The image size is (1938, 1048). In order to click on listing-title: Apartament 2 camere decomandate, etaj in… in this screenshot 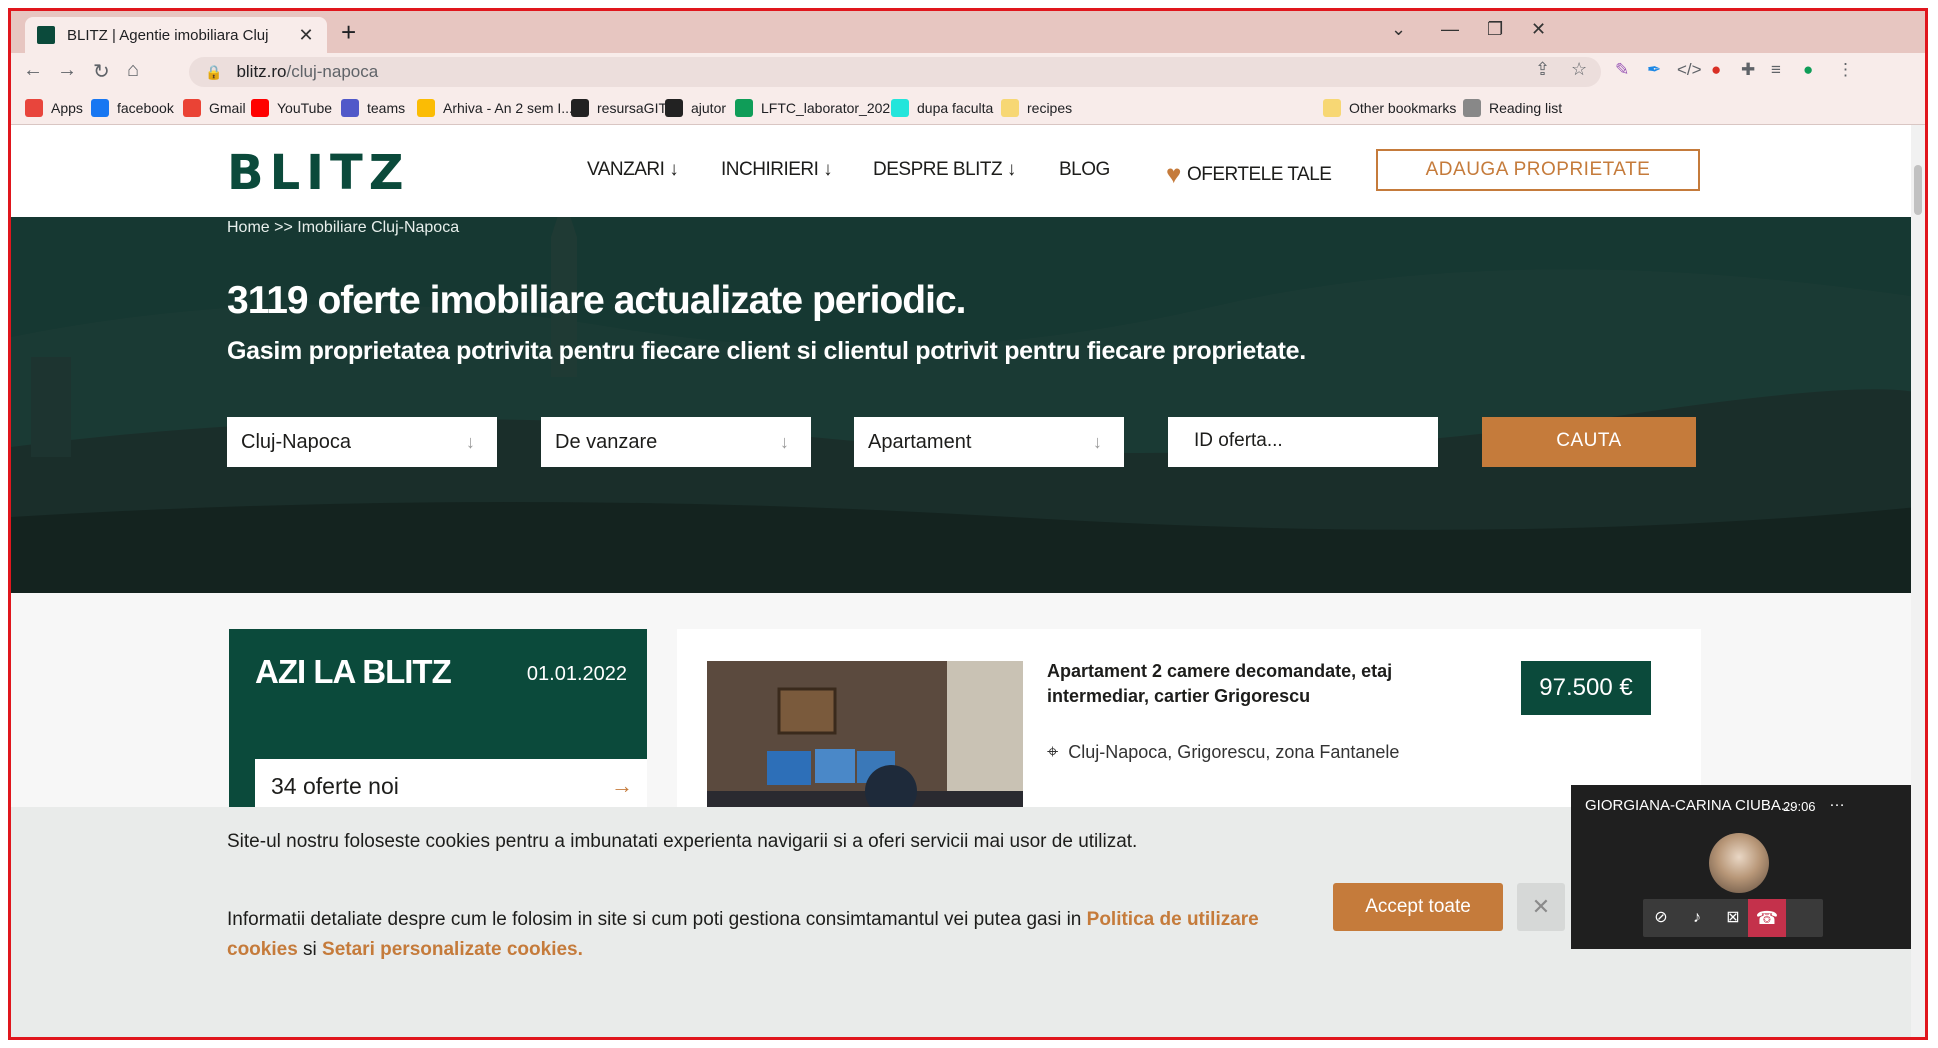, I will do `click(1257, 684)`.